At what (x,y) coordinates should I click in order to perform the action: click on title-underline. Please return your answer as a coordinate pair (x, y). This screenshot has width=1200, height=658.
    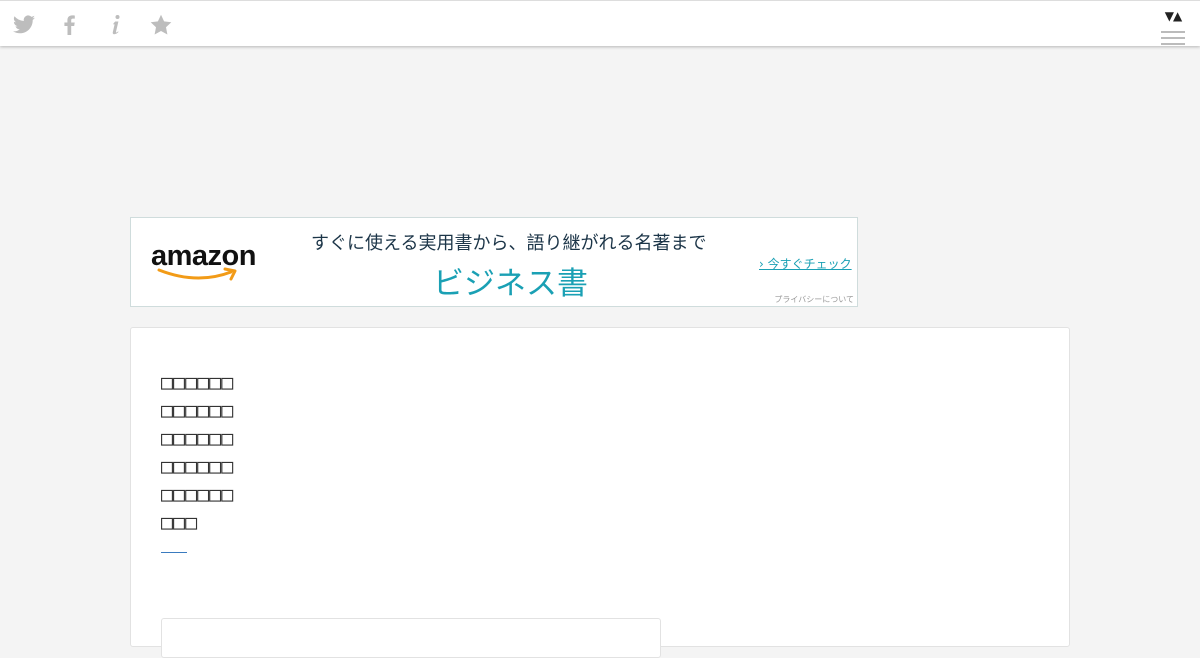
    Looking at the image, I should click on (174, 552).